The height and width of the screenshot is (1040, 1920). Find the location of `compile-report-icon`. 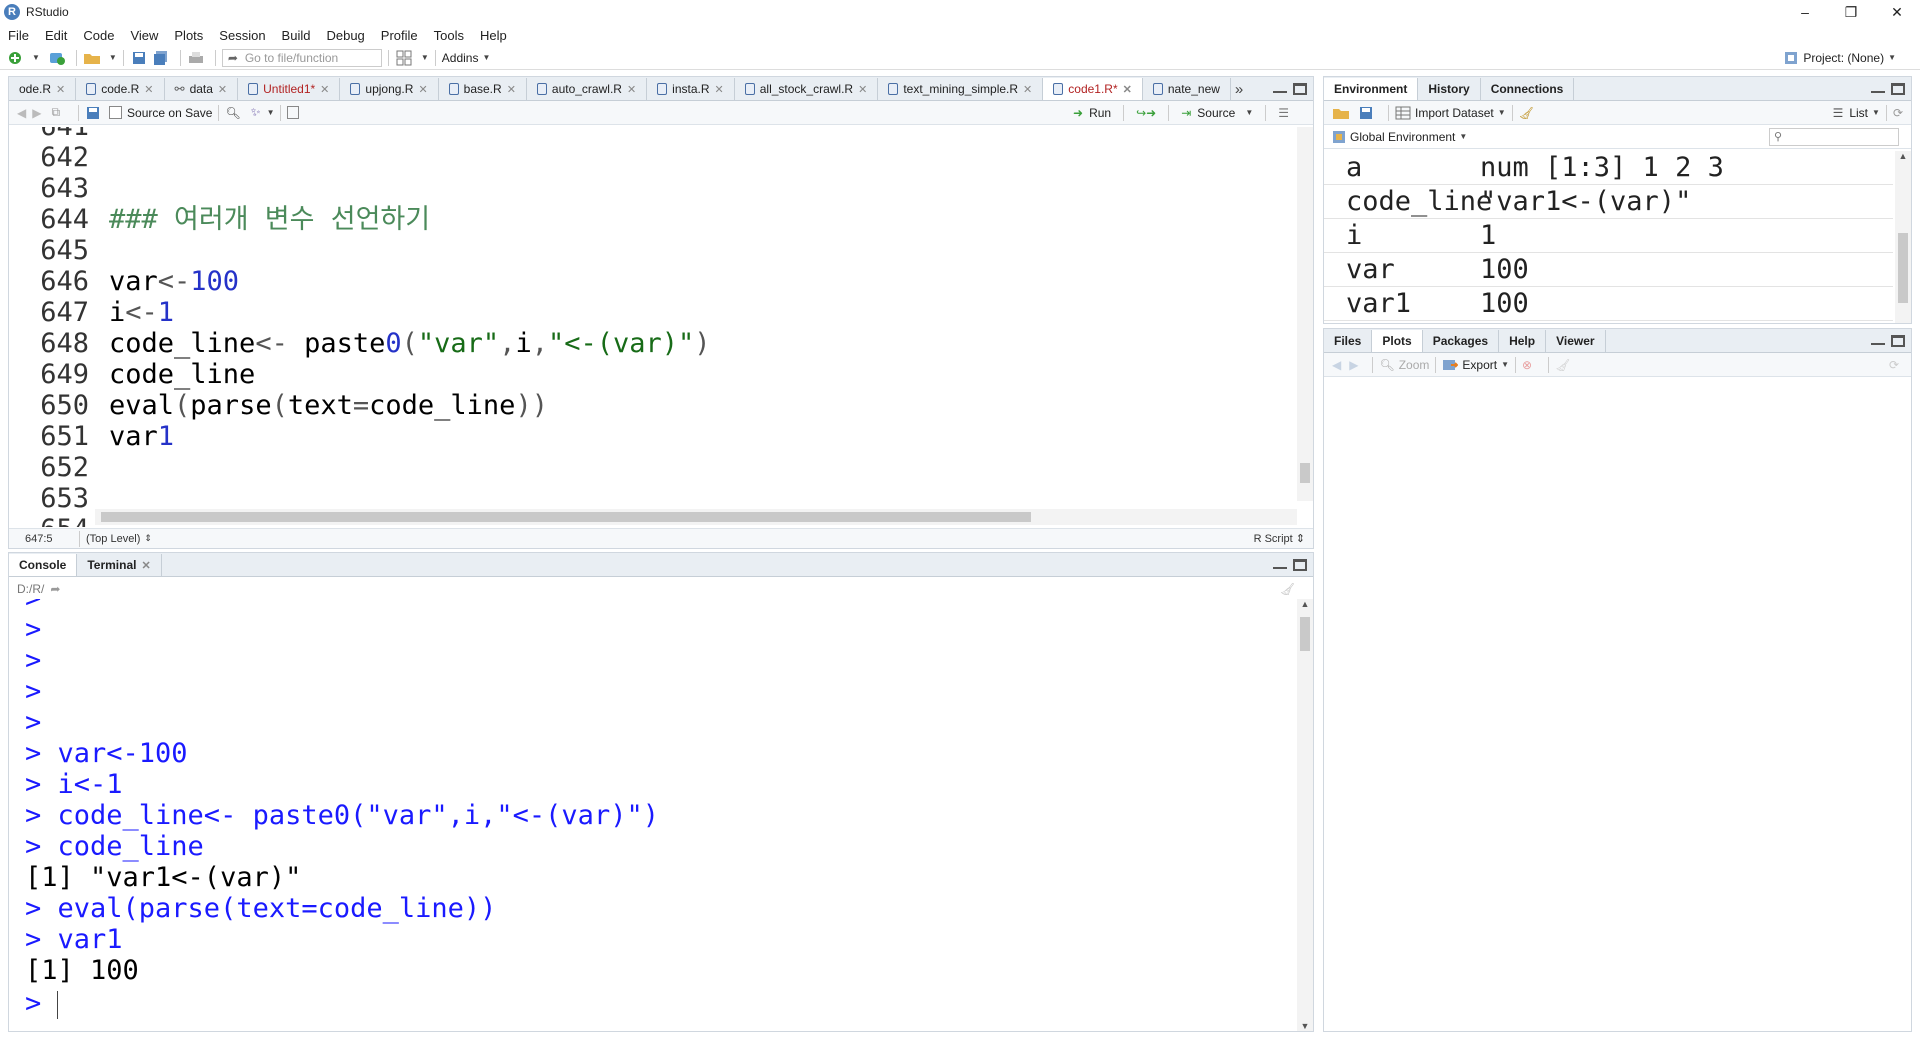

compile-report-icon is located at coordinates (293, 112).